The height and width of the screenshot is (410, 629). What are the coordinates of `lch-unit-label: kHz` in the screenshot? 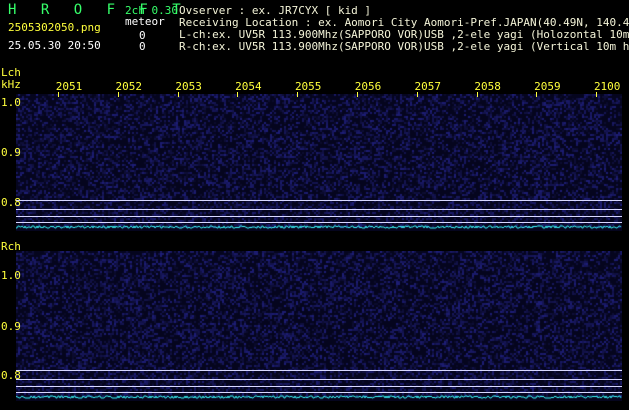 It's located at (11, 84).